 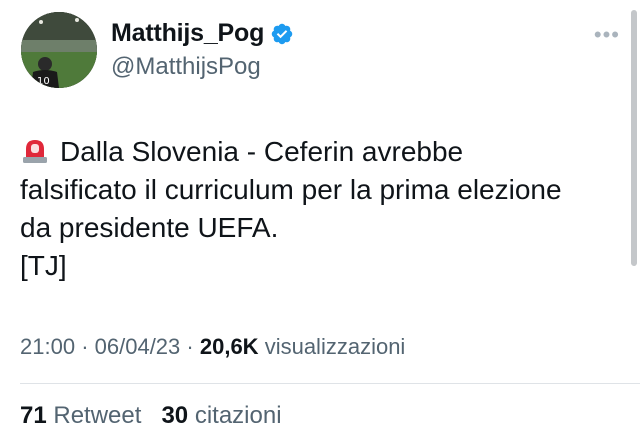 What do you see at coordinates (186, 67) in the screenshot?
I see `author-handle: @MatthijsPog` at bounding box center [186, 67].